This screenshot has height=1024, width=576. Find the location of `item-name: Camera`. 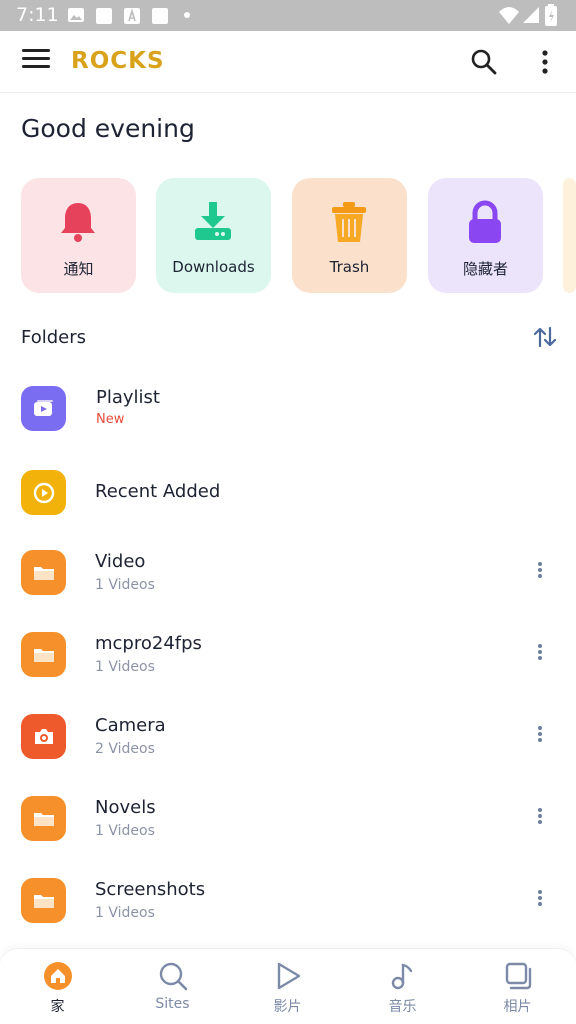

item-name: Camera is located at coordinates (130, 725).